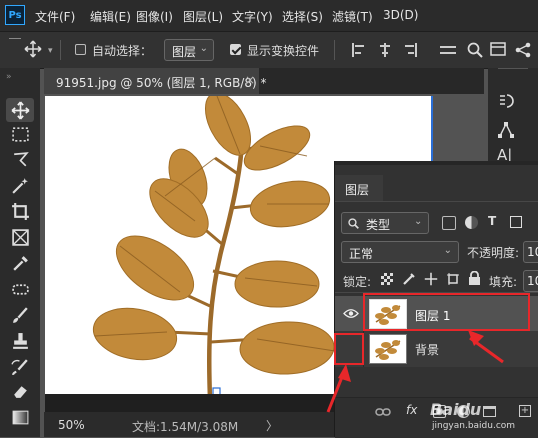 The width and height of the screenshot is (538, 438). I want to click on tab-layers: 图层, so click(359, 188).